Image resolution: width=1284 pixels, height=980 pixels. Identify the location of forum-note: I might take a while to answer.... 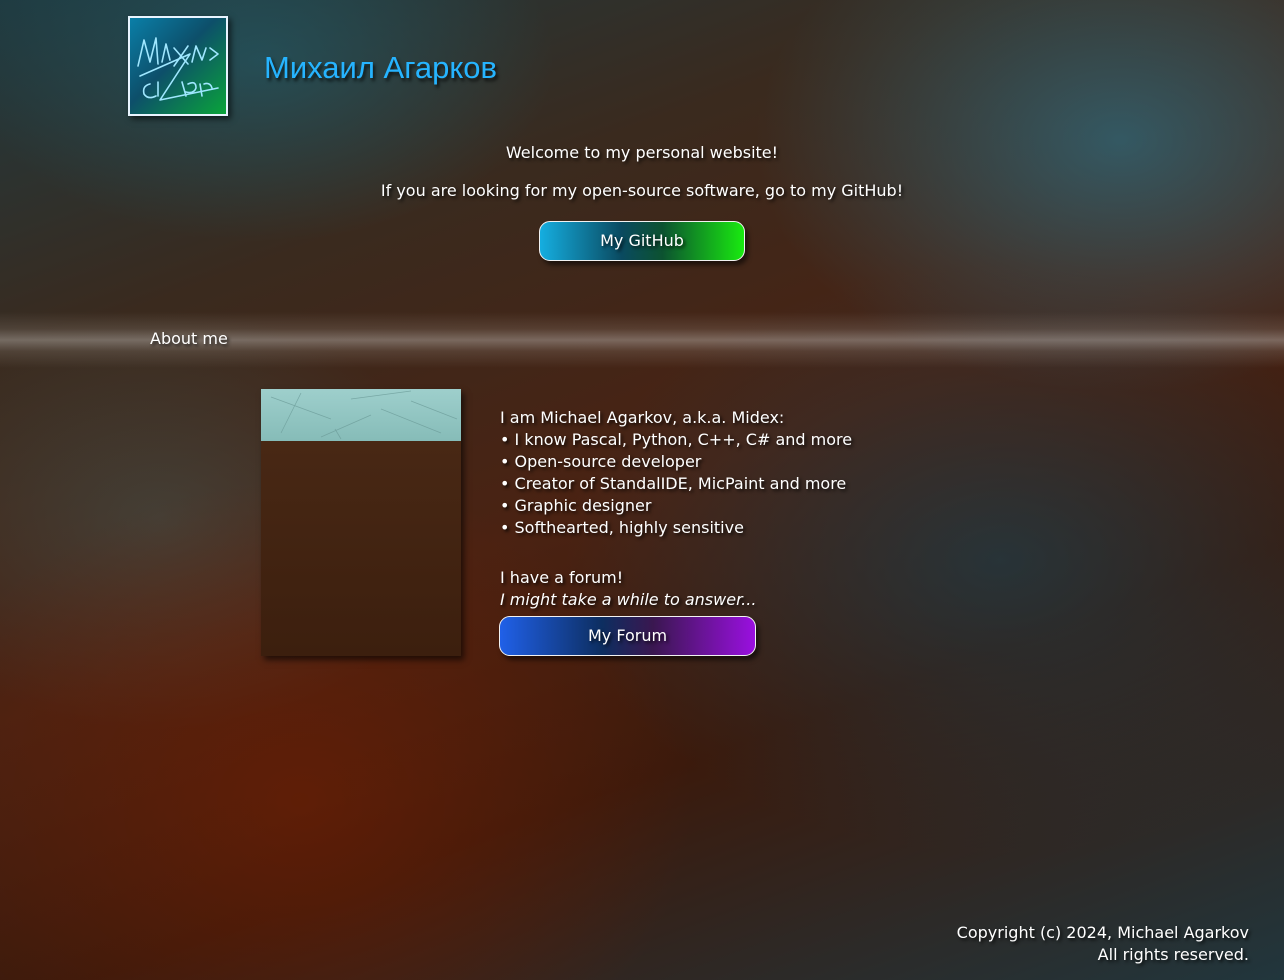
(628, 599).